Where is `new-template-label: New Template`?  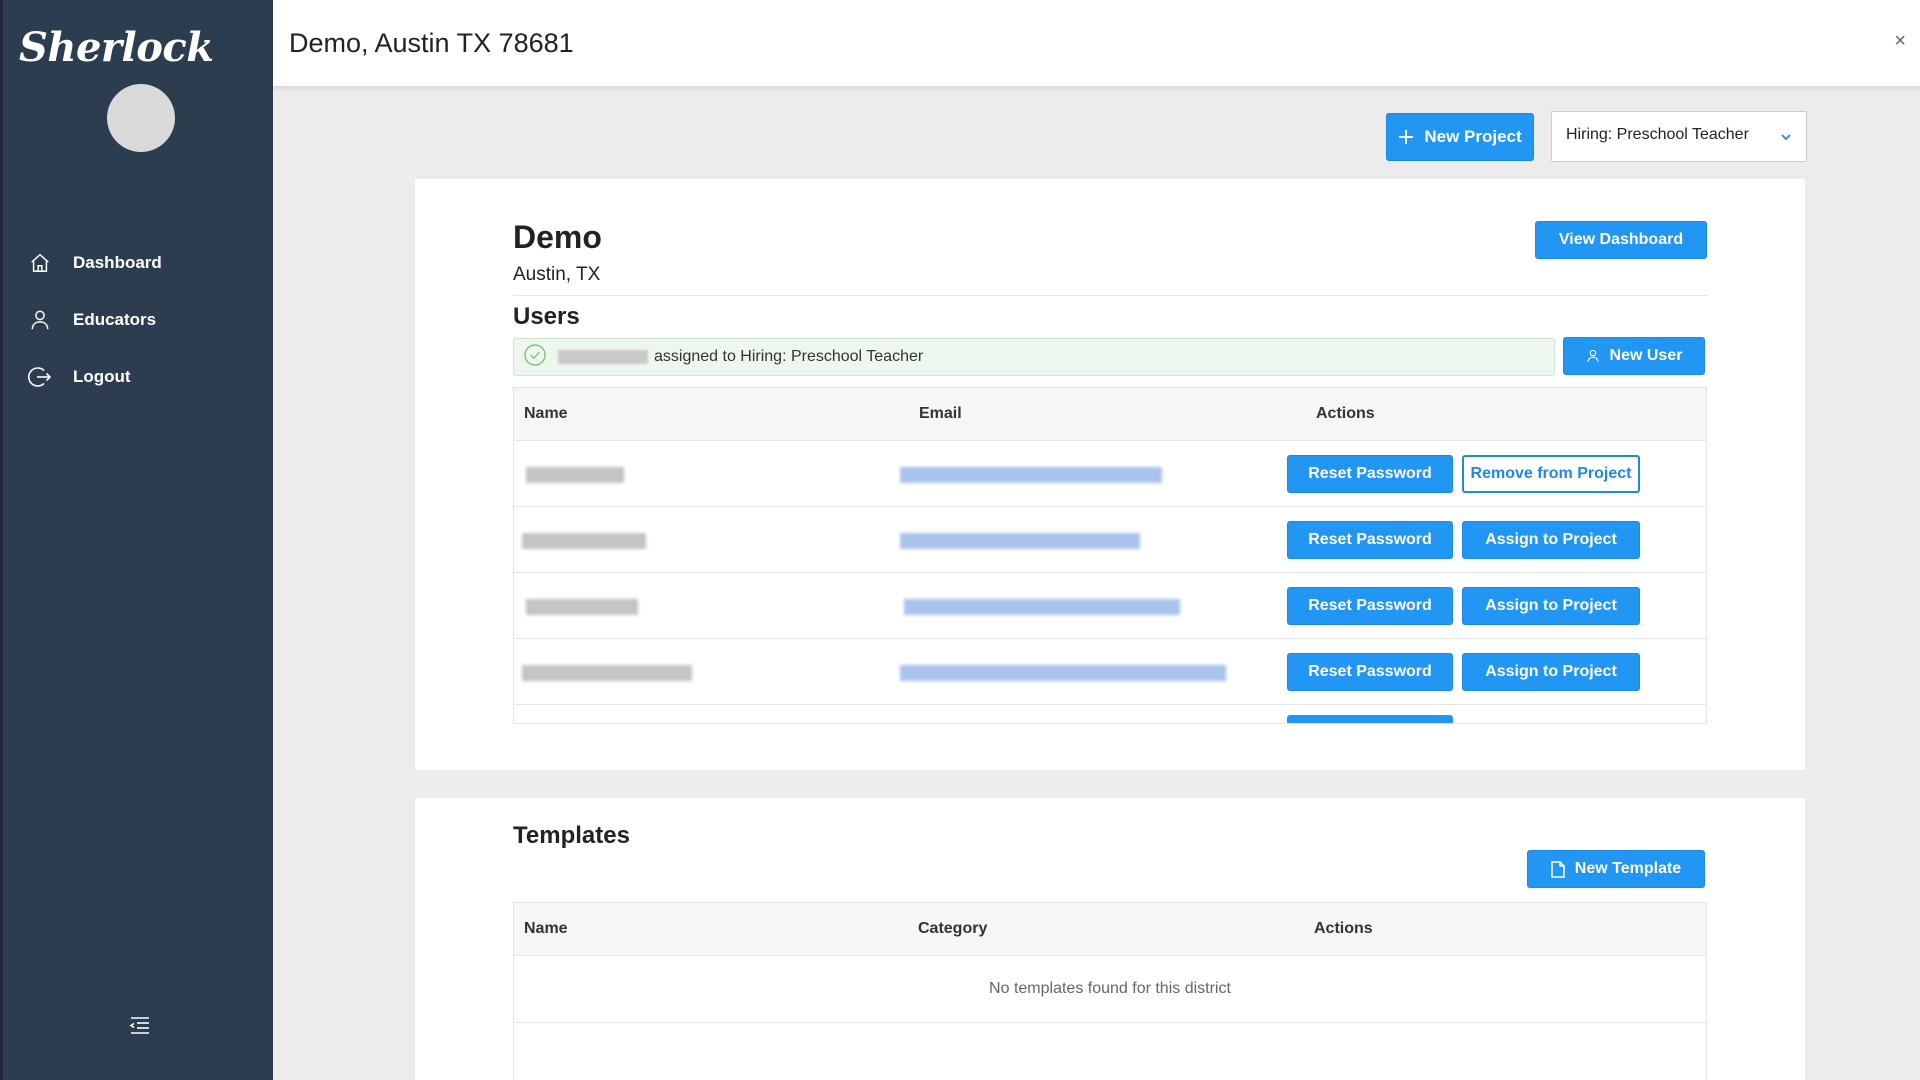 new-template-label: New Template is located at coordinates (1628, 868).